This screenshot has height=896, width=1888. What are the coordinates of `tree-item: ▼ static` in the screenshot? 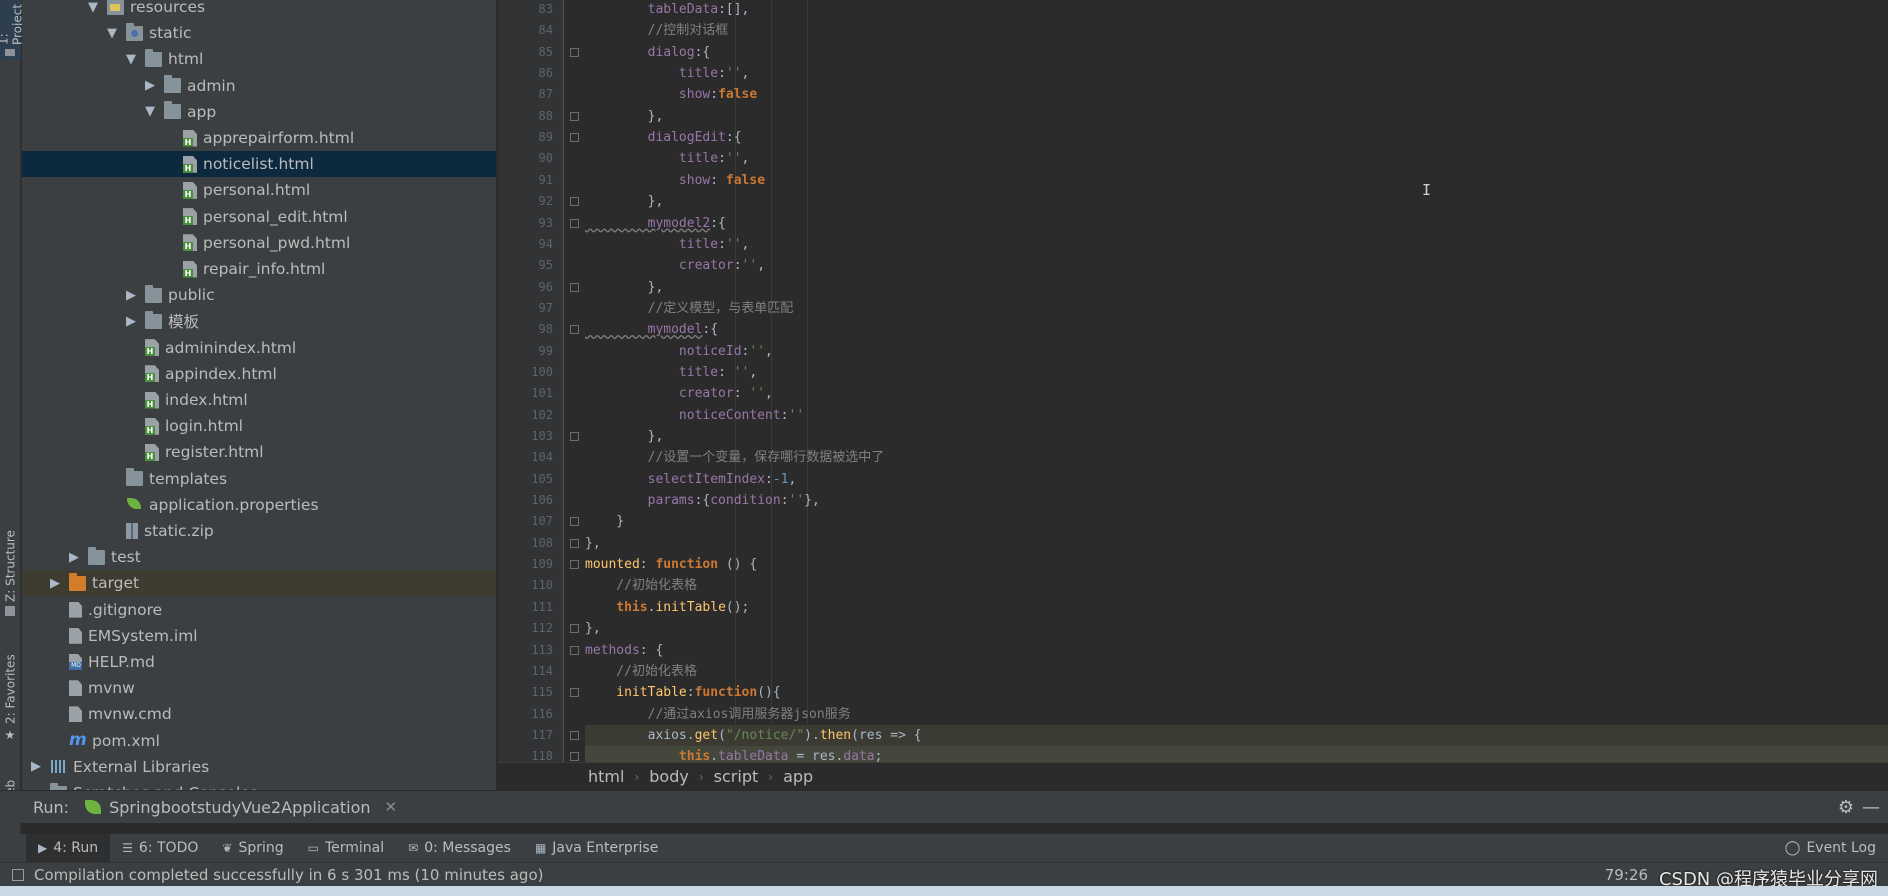 It's located at (259, 33).